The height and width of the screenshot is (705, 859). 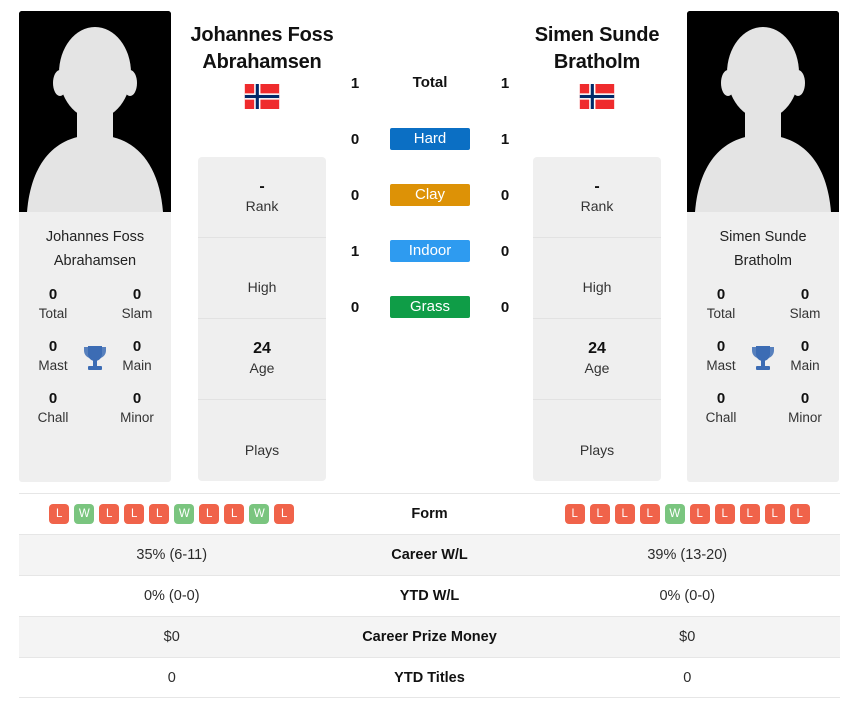 I want to click on stat-label-career-wl: Career W/L, so click(x=429, y=555).